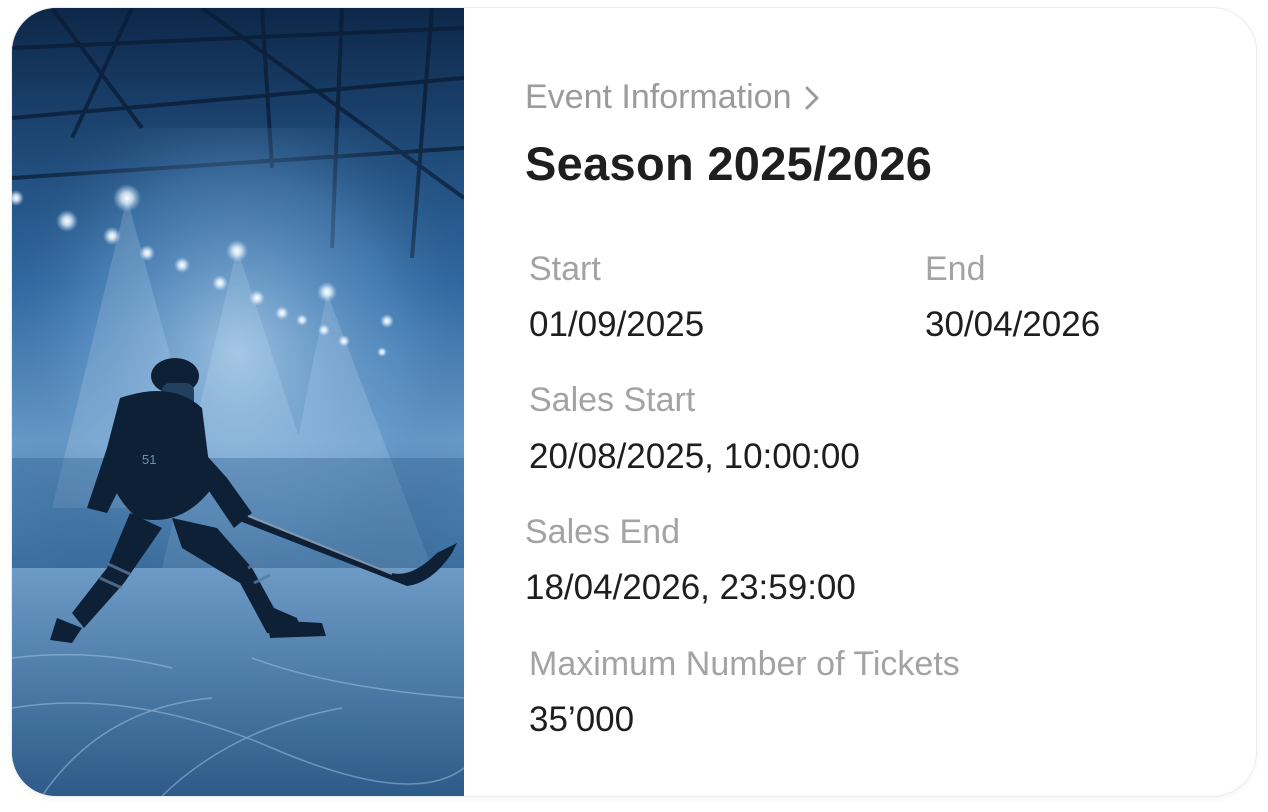 The height and width of the screenshot is (812, 1268). I want to click on end-label: End, so click(955, 269).